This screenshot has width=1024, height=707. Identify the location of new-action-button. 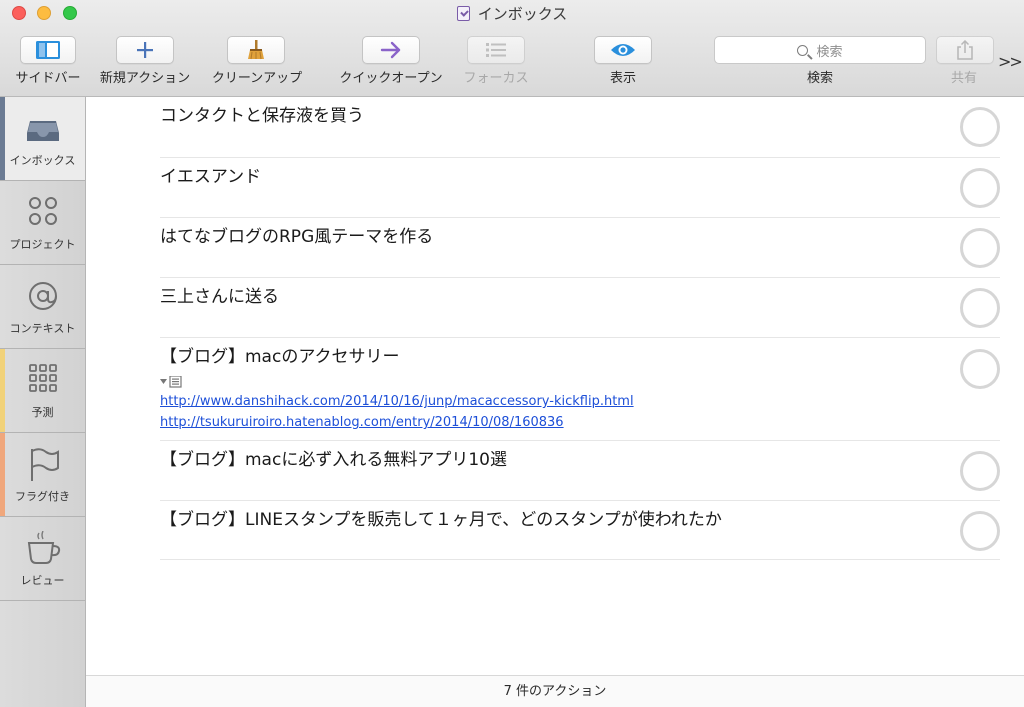
(145, 50).